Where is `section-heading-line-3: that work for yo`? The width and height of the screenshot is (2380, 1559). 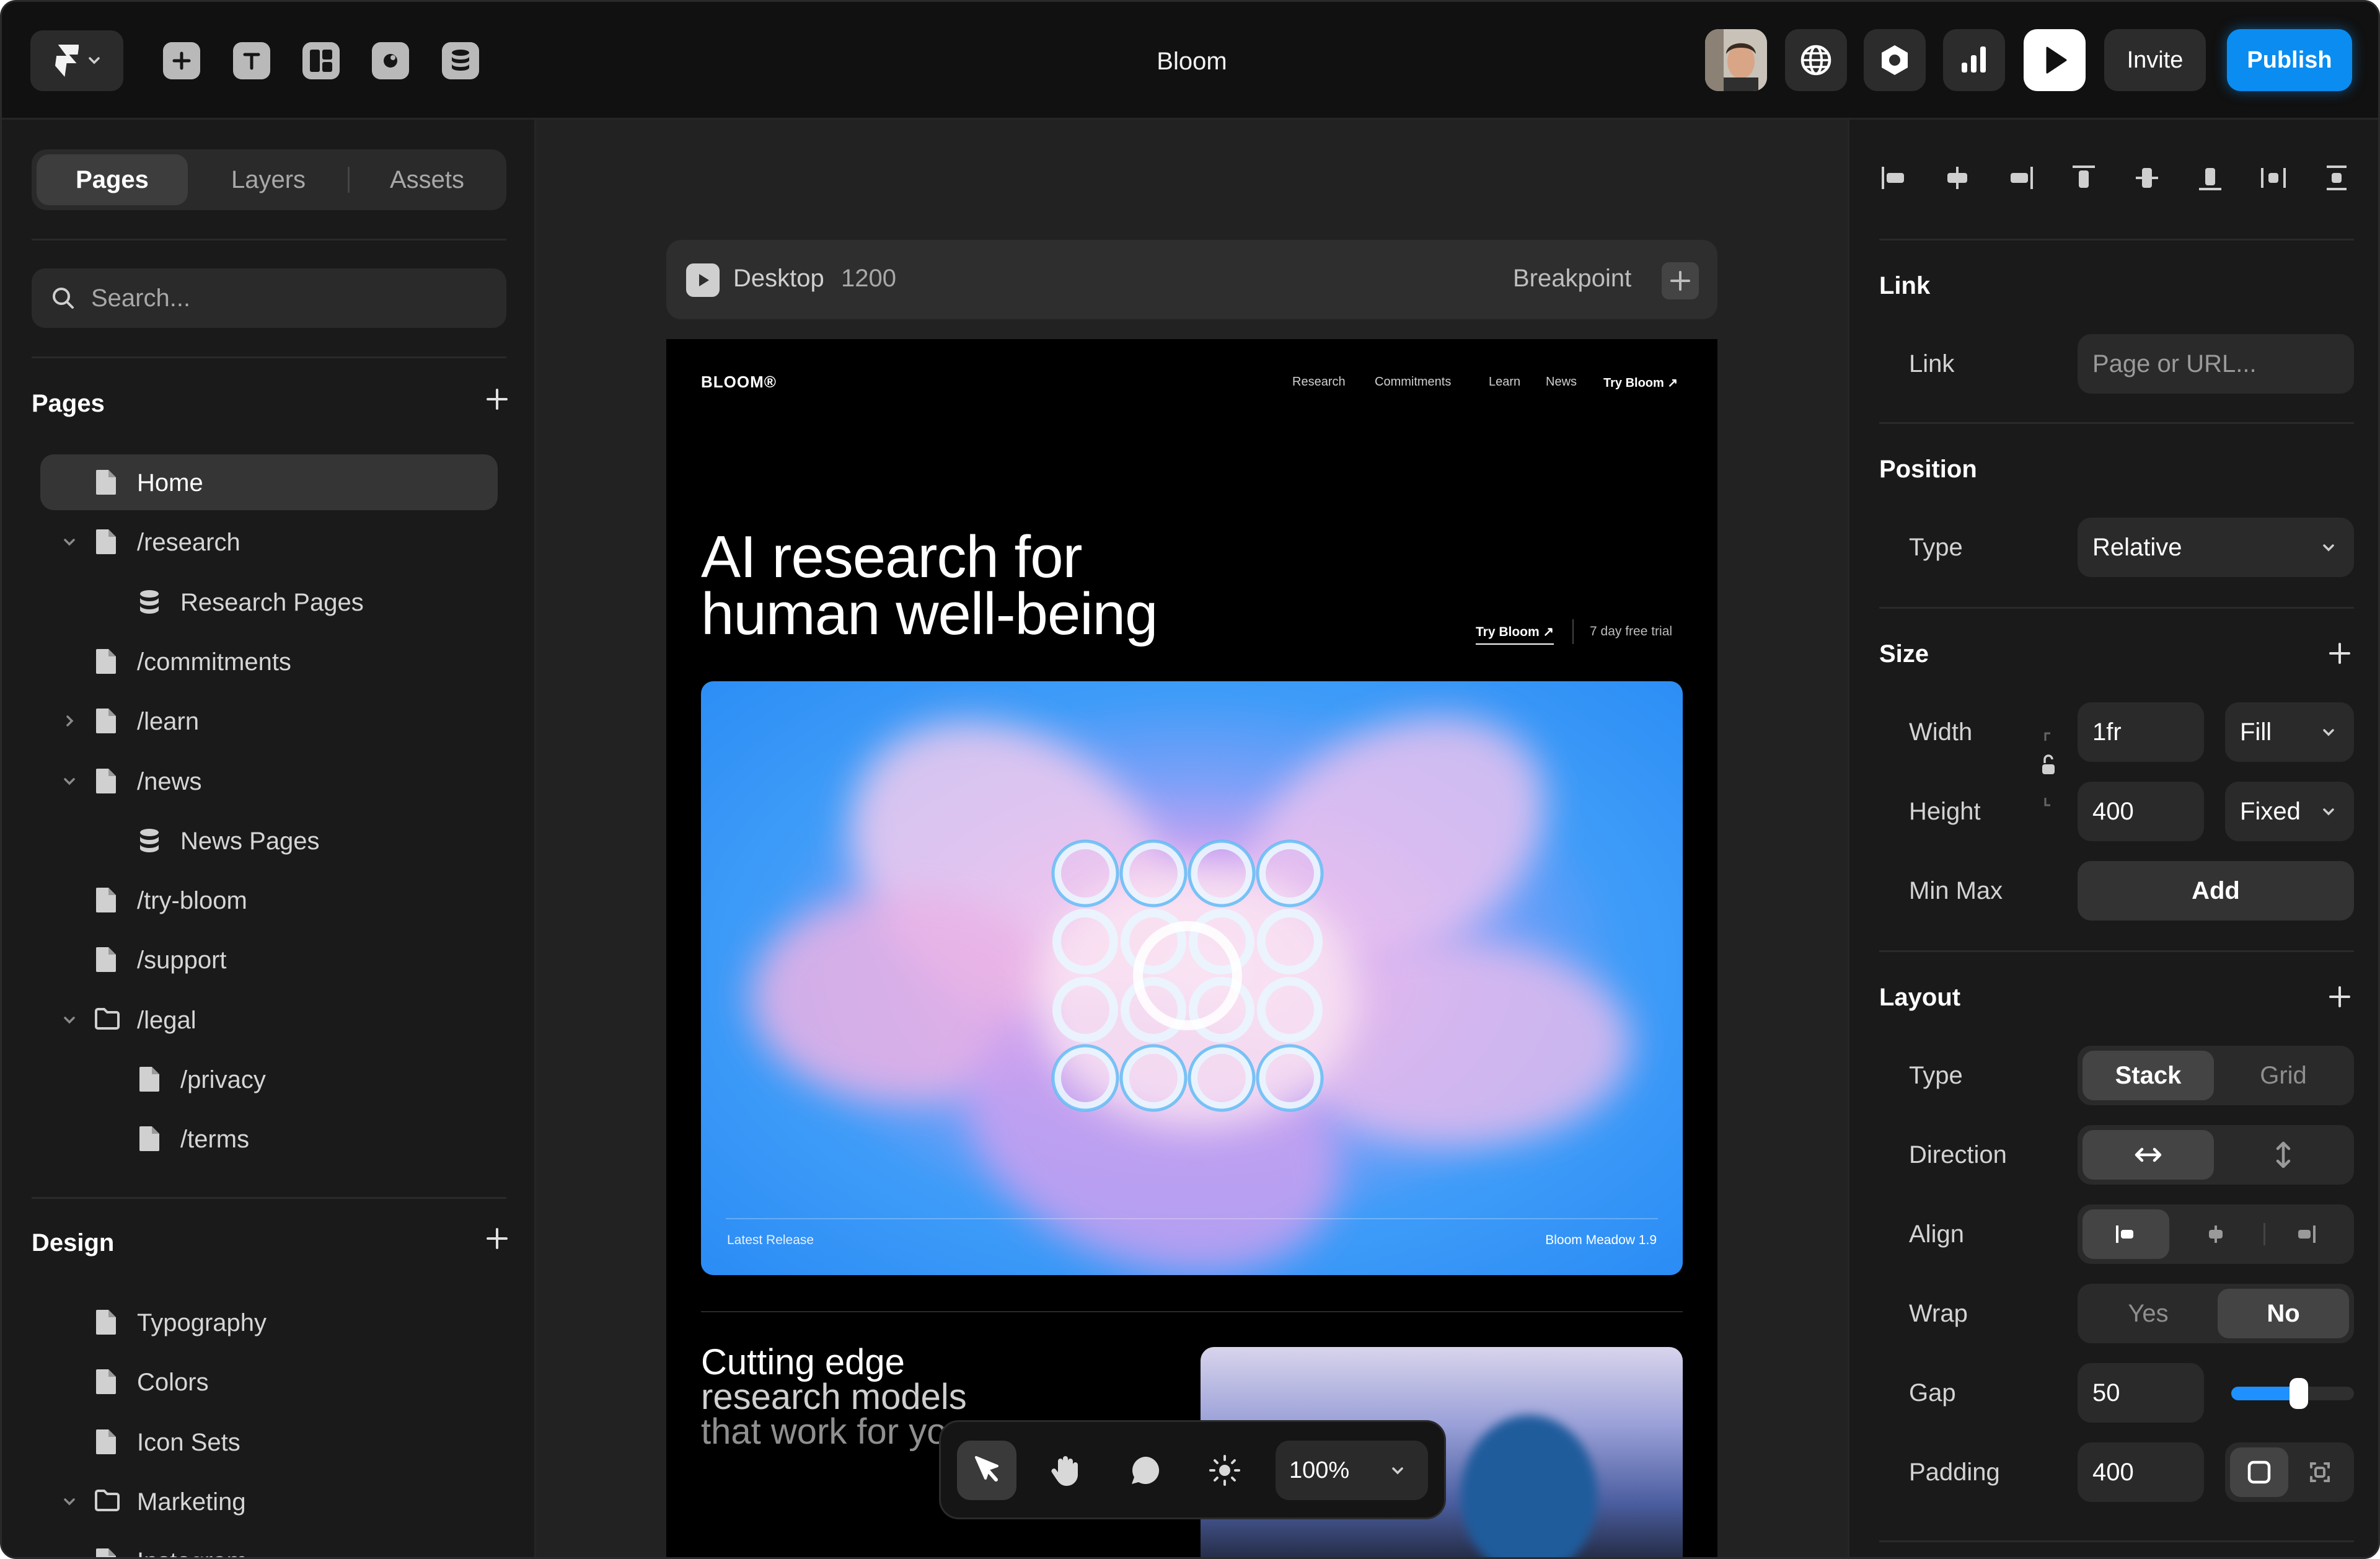
section-heading-line-3: that work for yo is located at coordinates (824, 1431).